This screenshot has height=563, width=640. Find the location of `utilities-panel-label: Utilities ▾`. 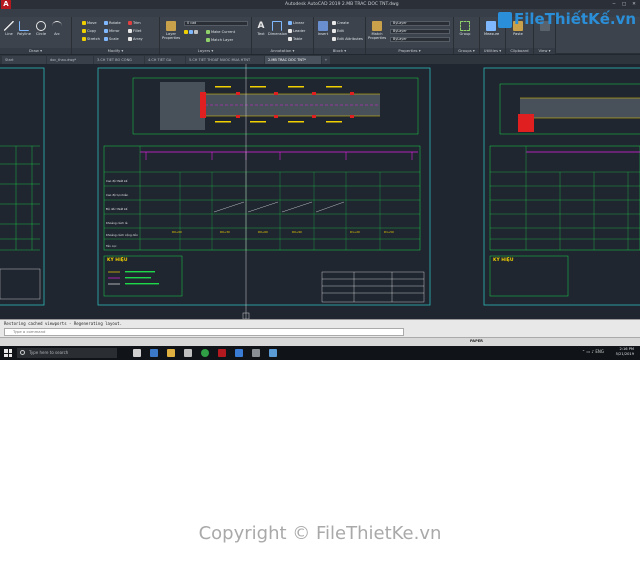

utilities-panel-label: Utilities ▾ is located at coordinates (492, 51).